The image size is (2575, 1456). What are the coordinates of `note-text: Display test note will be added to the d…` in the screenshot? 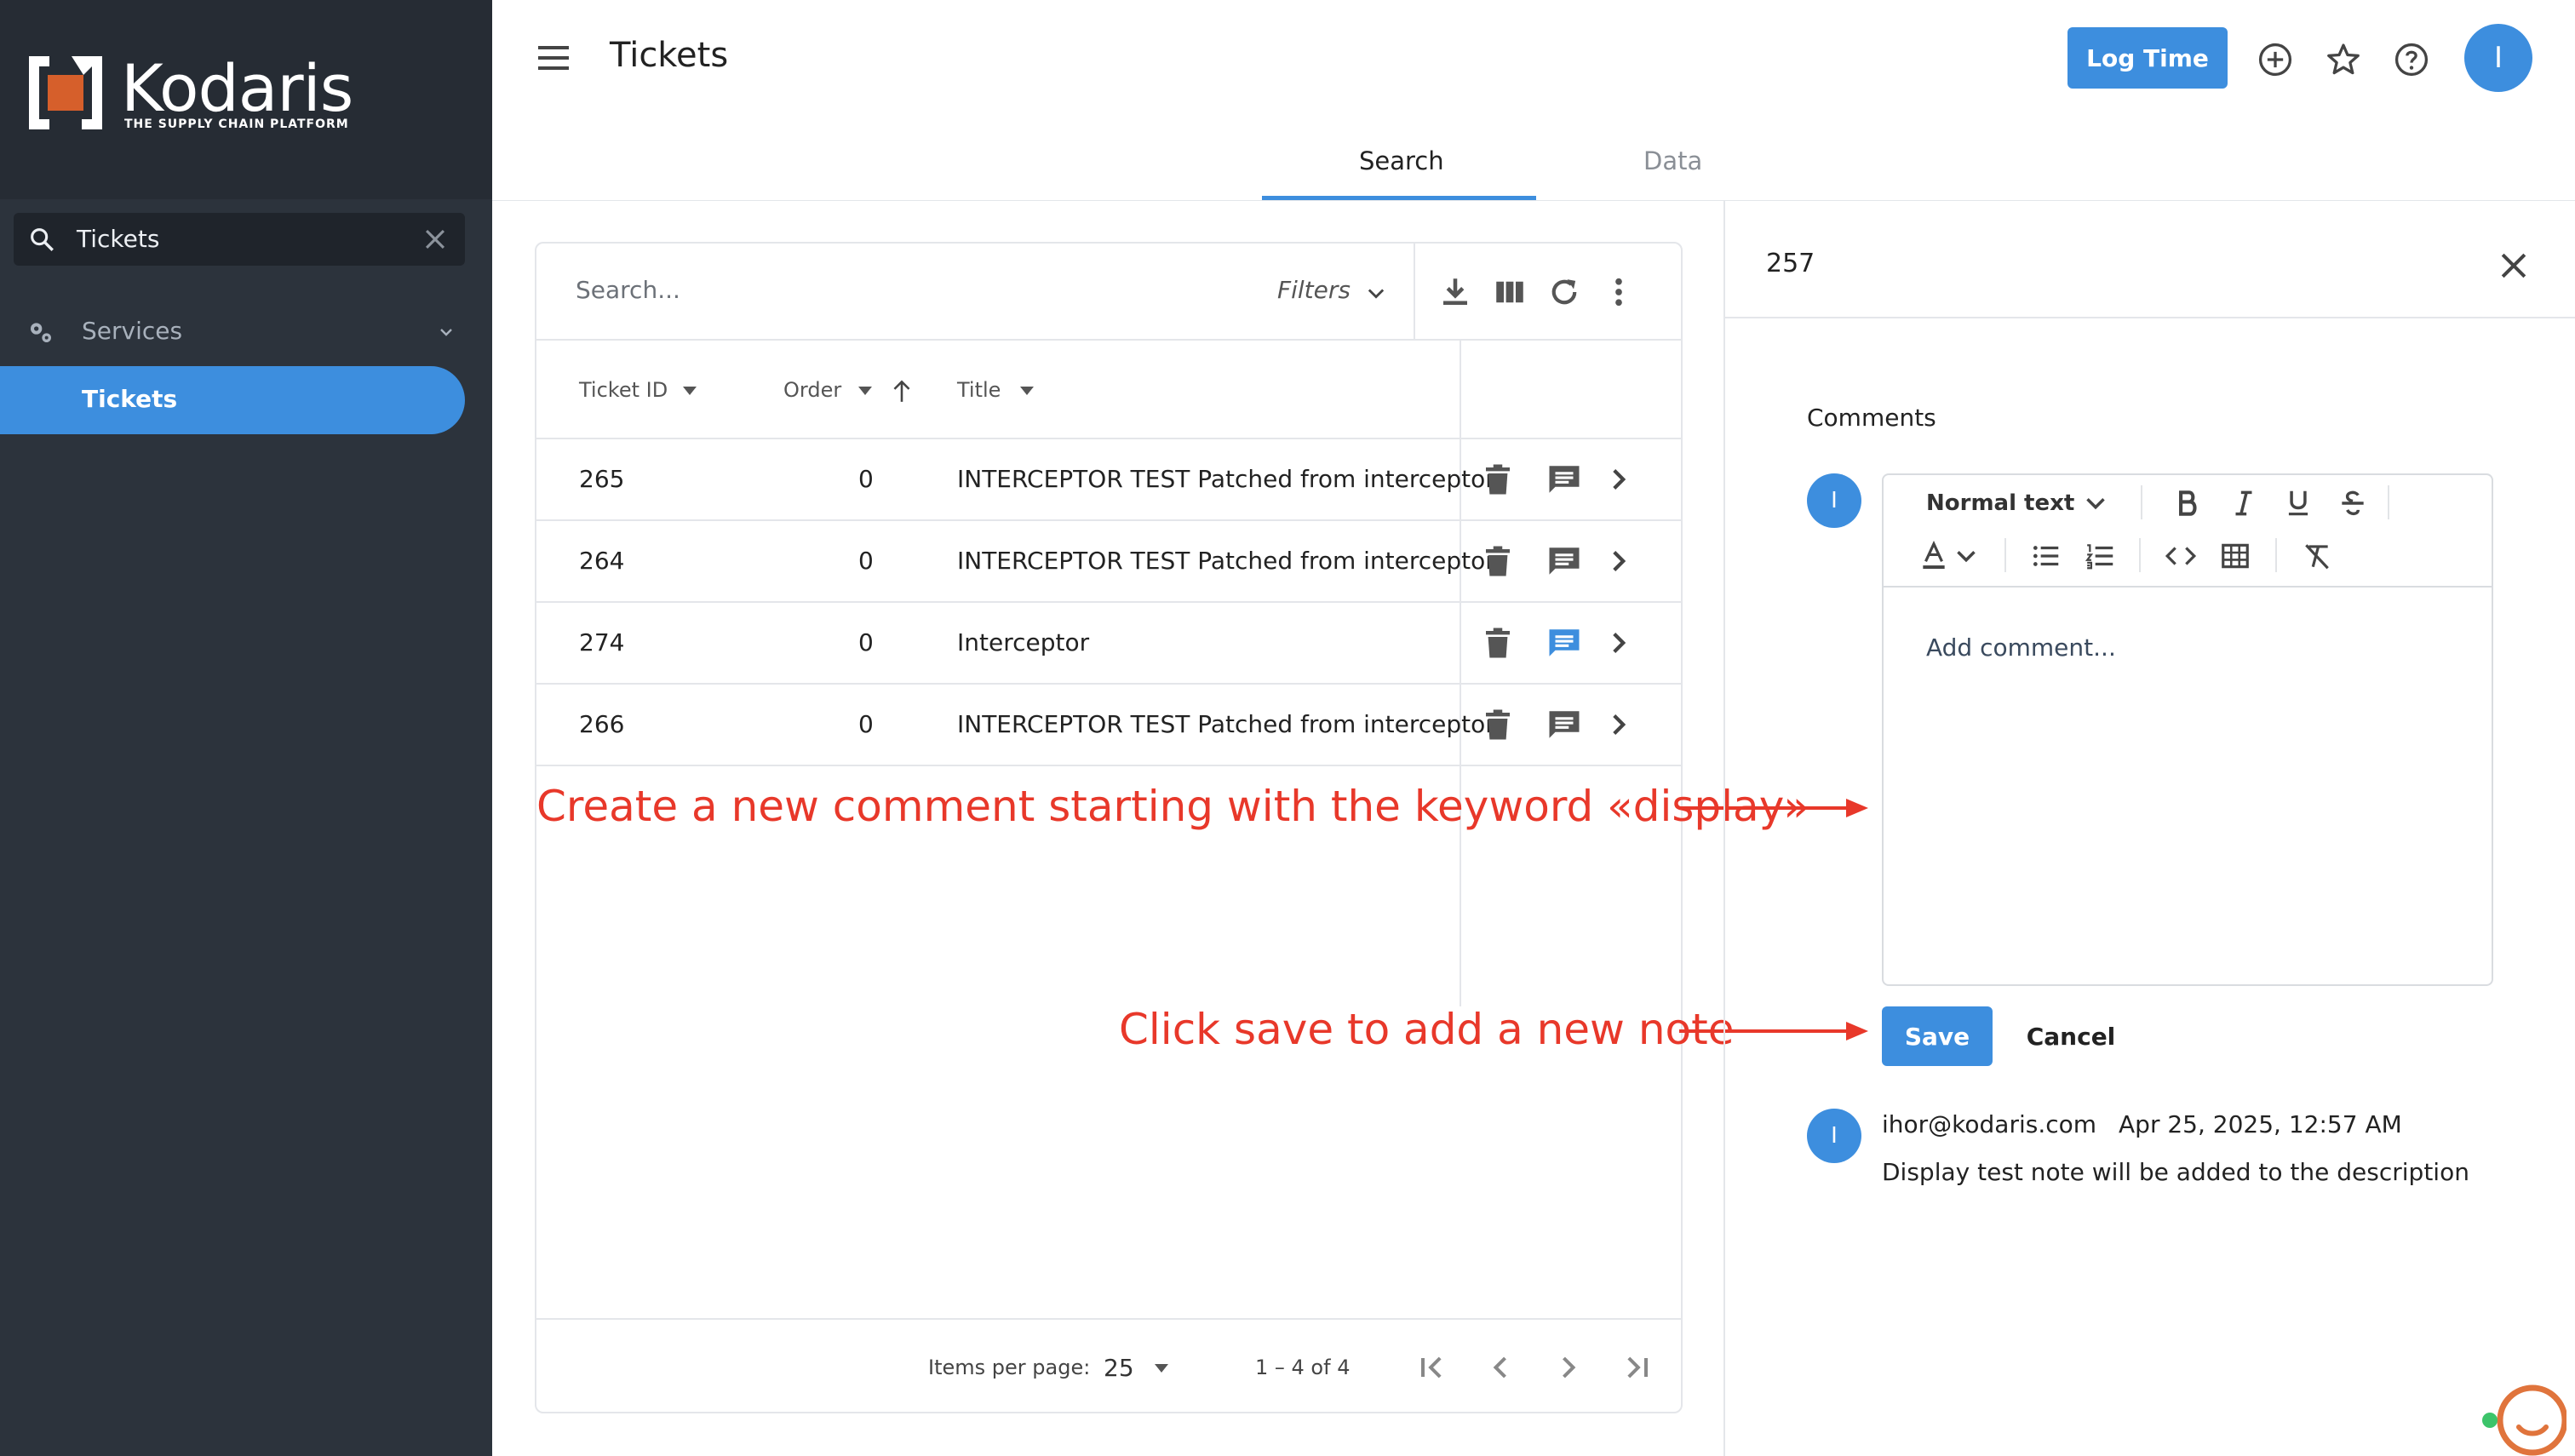 It's located at (2175, 1172).